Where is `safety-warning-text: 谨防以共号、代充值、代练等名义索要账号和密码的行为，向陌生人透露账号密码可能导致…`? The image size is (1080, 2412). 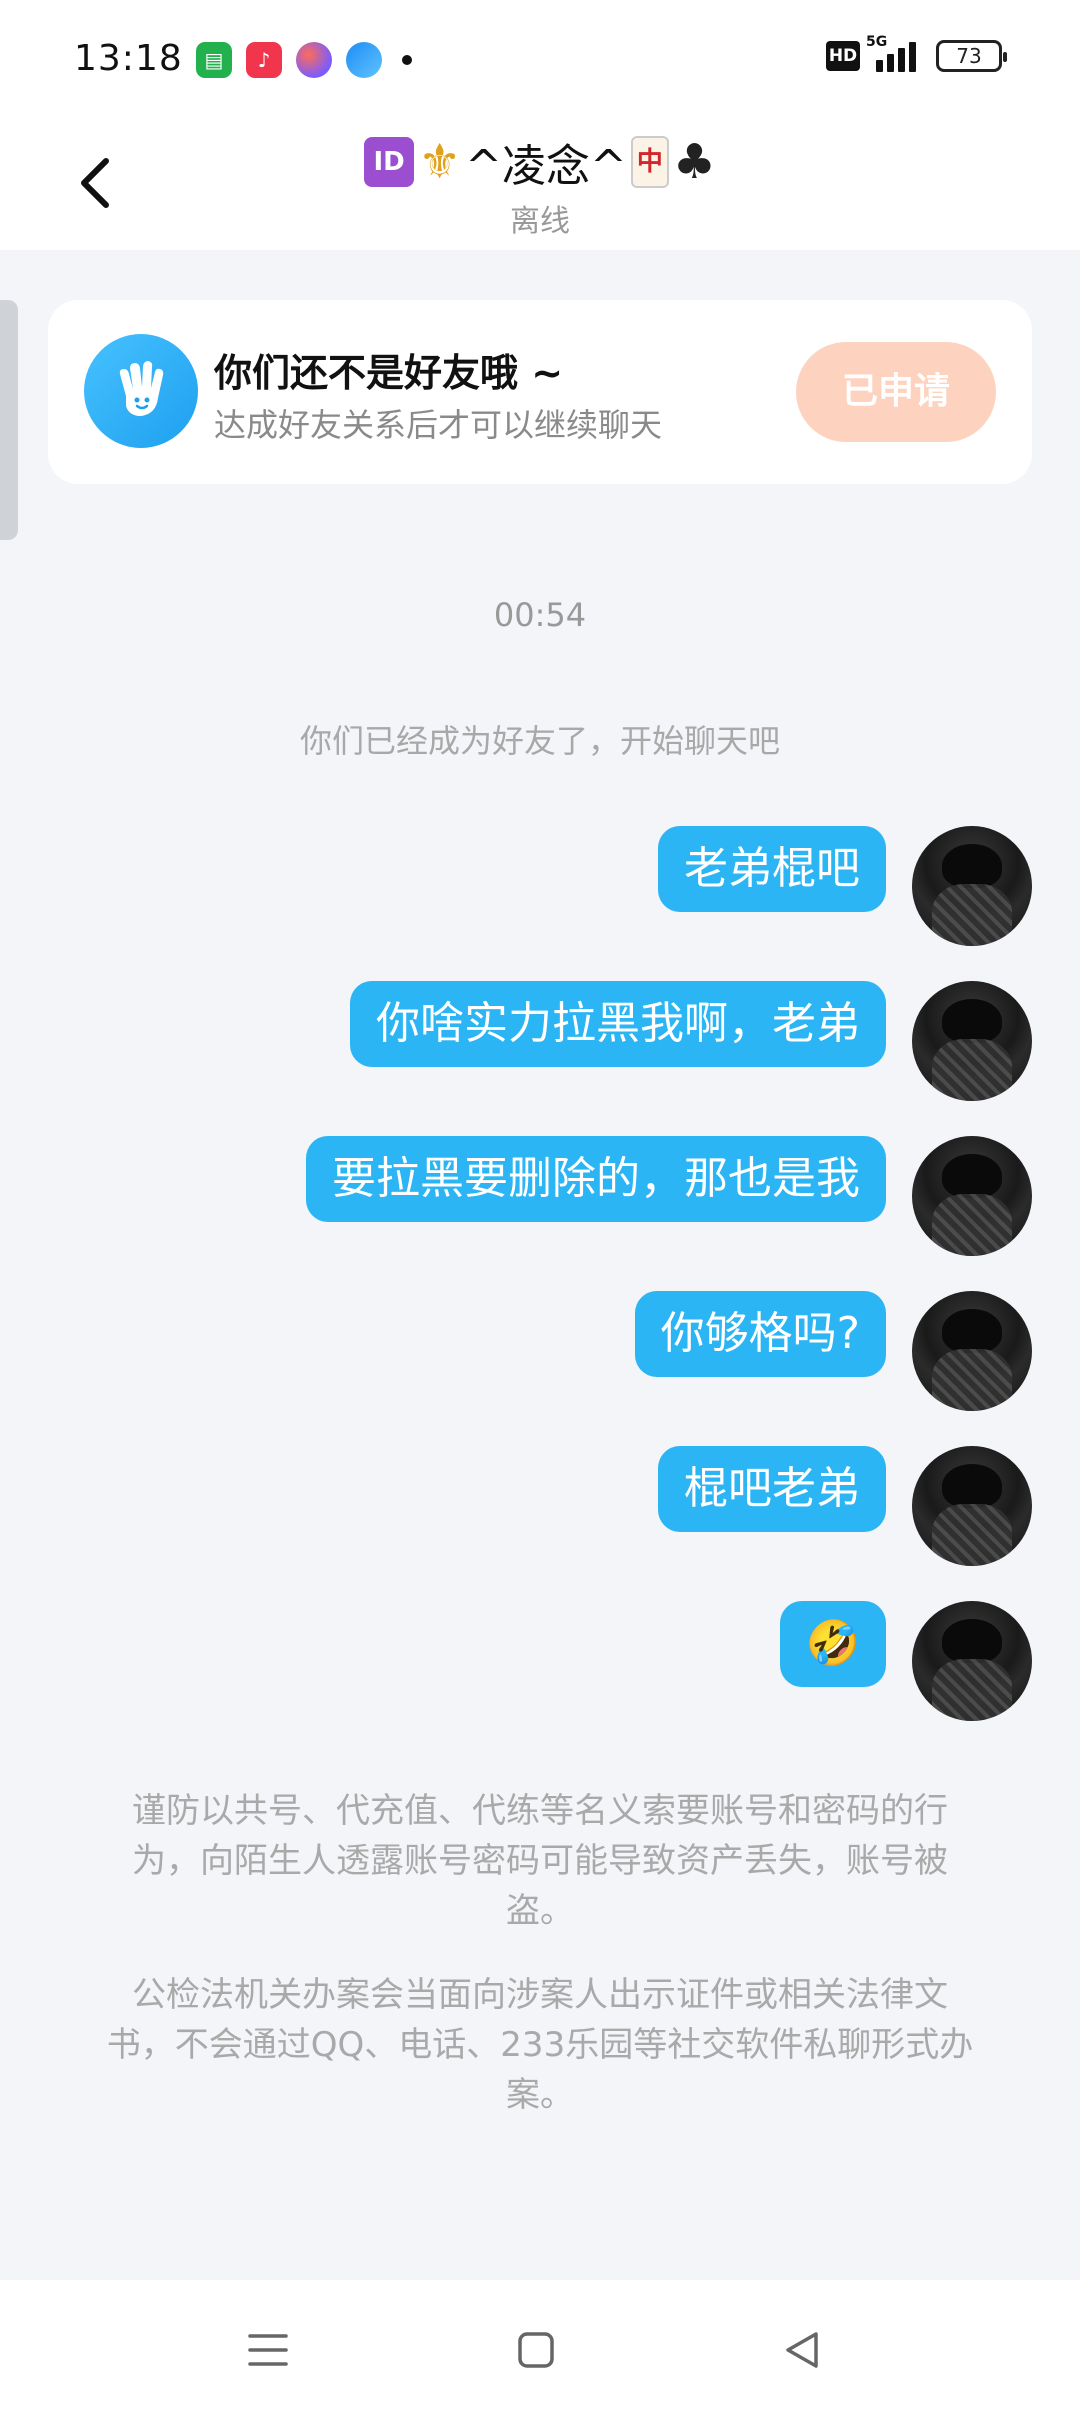 safety-warning-text: 谨防以共号、代充值、代练等名义索要账号和密码的行为，向陌生人透露账号密码可能导致… is located at coordinates (540, 1861).